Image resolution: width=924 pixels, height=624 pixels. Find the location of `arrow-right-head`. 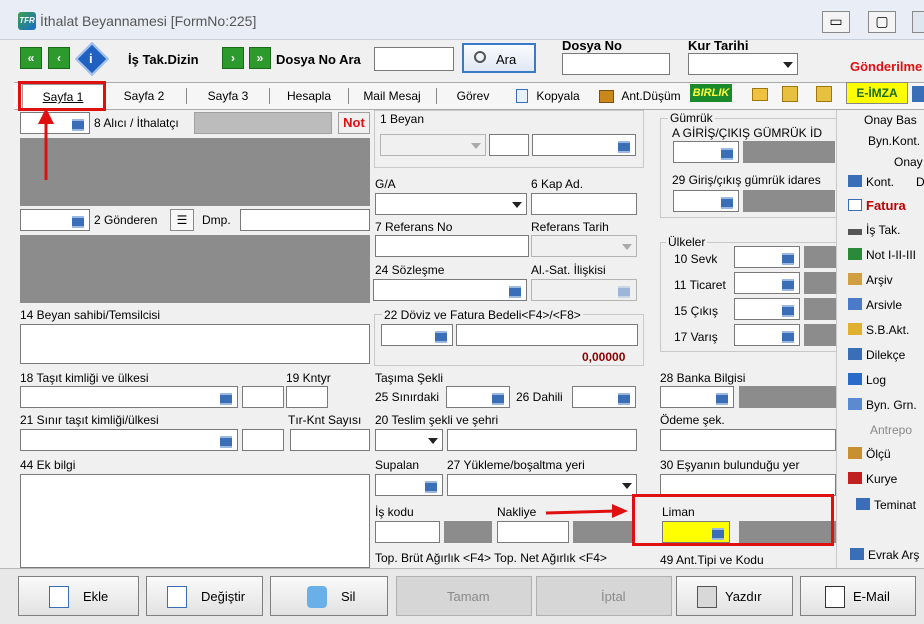

arrow-right-head is located at coordinates (620, 511).